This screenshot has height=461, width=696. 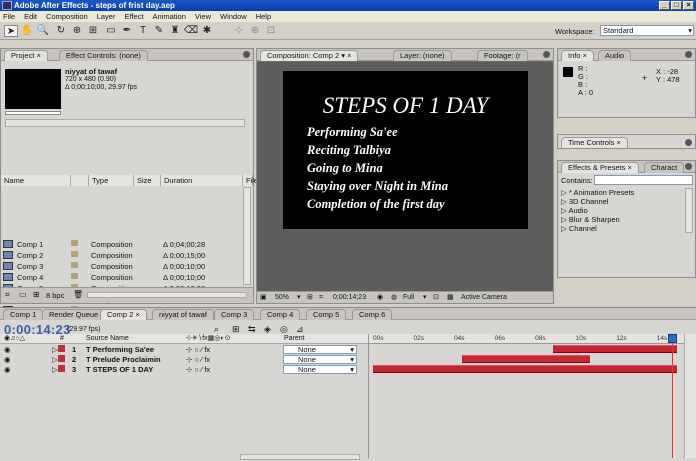 I want to click on maximize-button: □, so click(x=676, y=5).